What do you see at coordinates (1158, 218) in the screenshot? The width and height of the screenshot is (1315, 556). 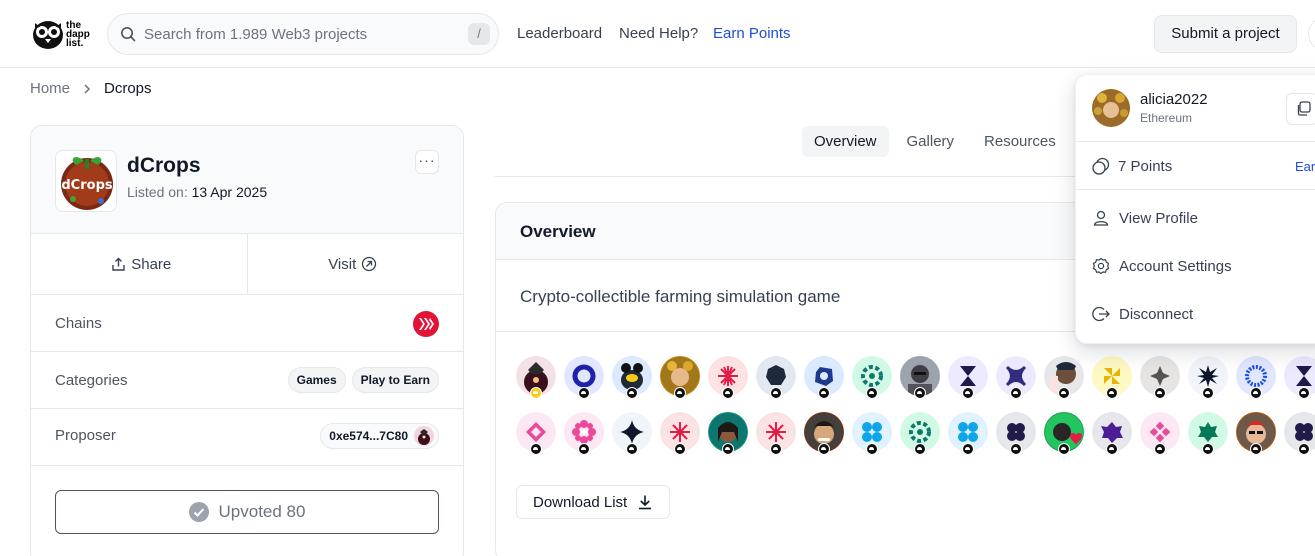 I see `view-profile-label: View Profile` at bounding box center [1158, 218].